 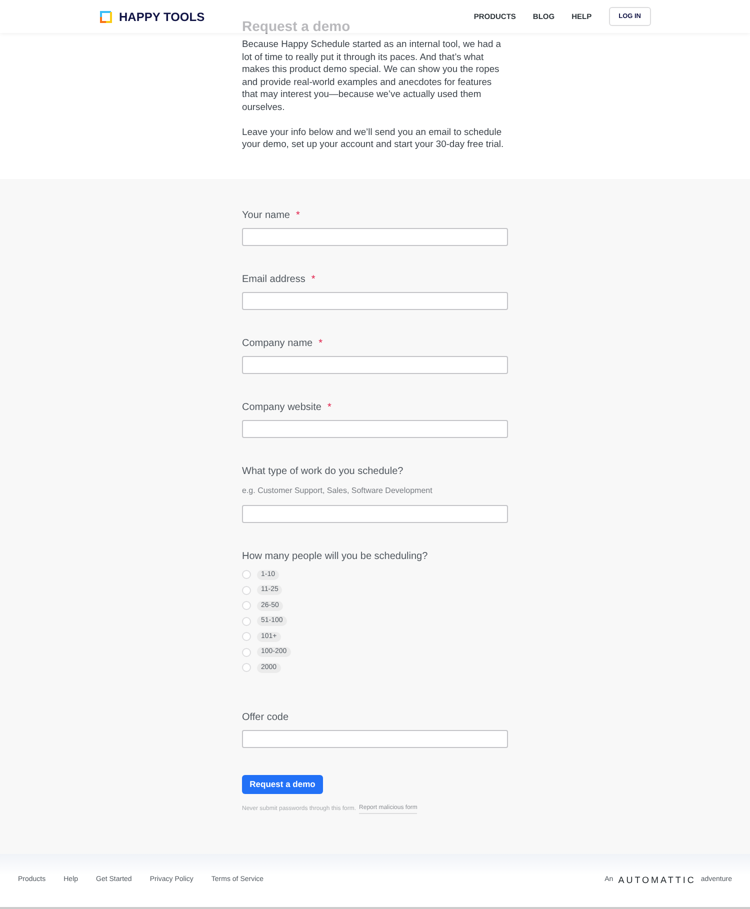 I want to click on automattic-logo: AUTOMATTIC, so click(x=657, y=880).